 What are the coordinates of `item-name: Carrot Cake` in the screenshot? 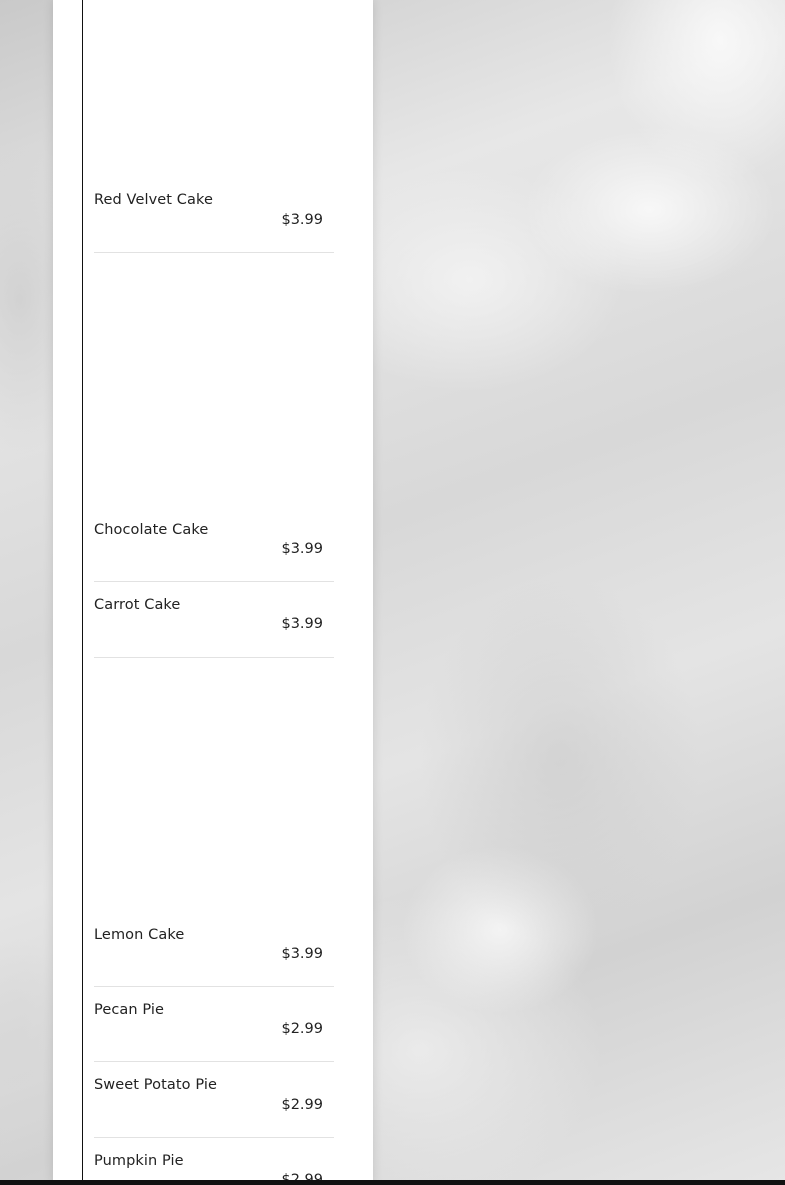 It's located at (137, 605).